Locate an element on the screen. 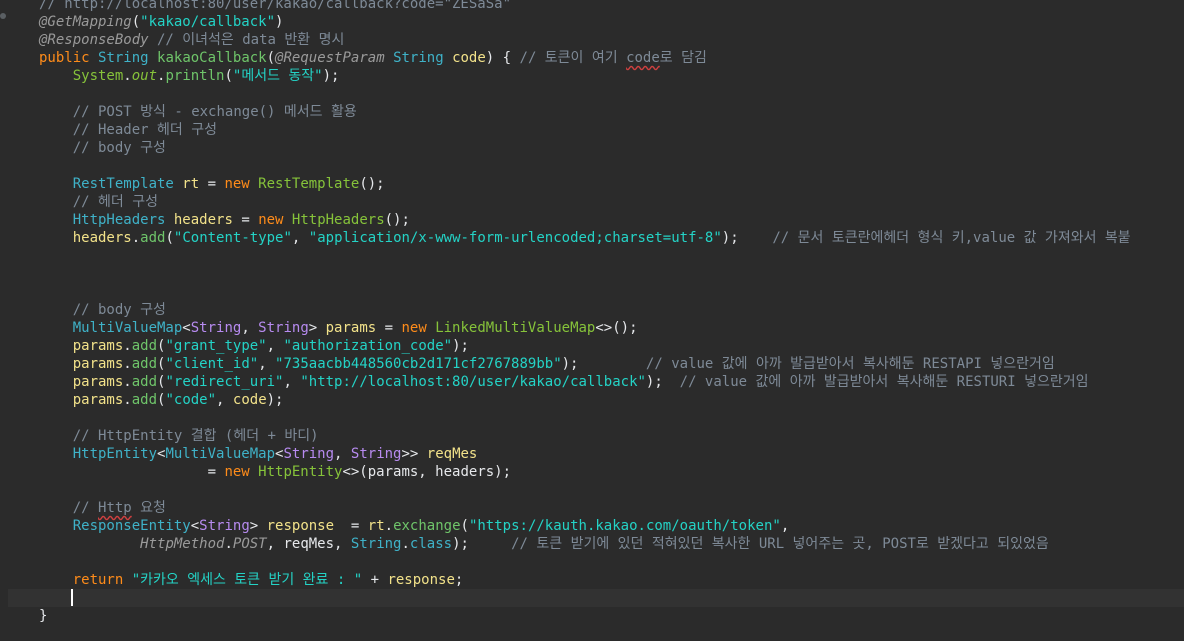 This screenshot has height=641, width=1184. code-token: "메서드 동작" is located at coordinates (277, 76).